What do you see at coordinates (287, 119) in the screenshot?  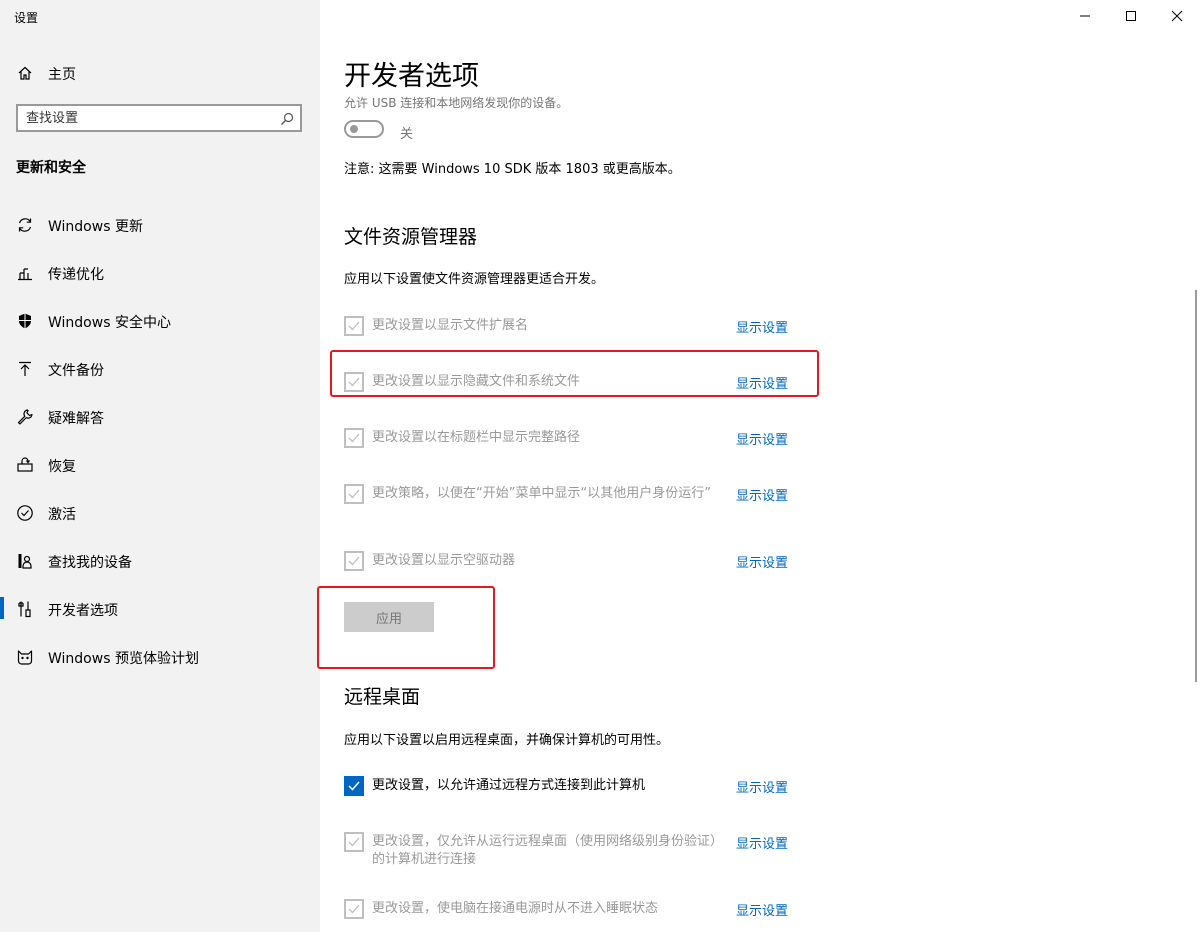 I see `search-icon` at bounding box center [287, 119].